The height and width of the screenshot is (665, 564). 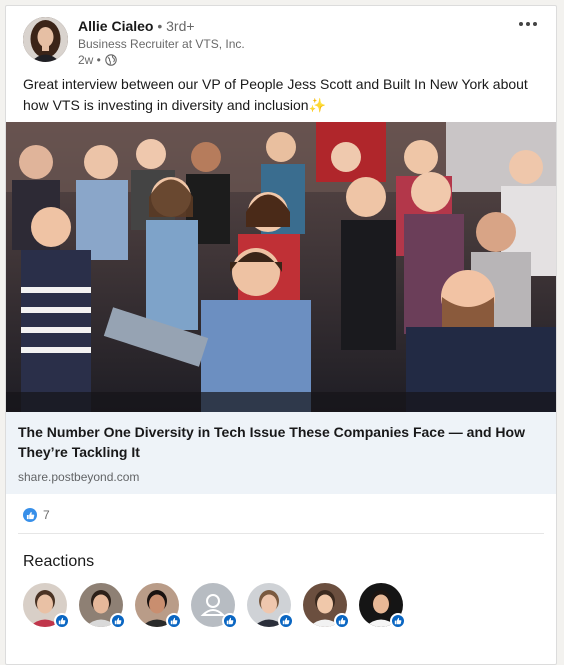 What do you see at coordinates (115, 26) in the screenshot?
I see `author-name: Allie Cialeo` at bounding box center [115, 26].